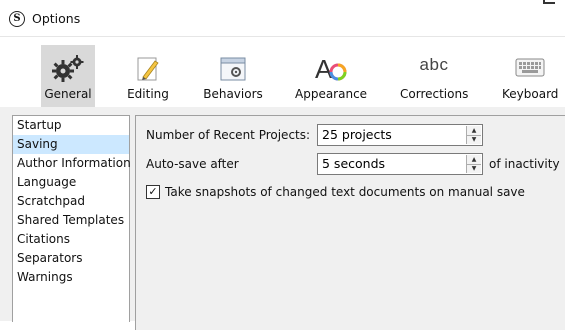 The image size is (565, 330). What do you see at coordinates (434, 94) in the screenshot?
I see `tab-corrections-label: Corrections` at bounding box center [434, 94].